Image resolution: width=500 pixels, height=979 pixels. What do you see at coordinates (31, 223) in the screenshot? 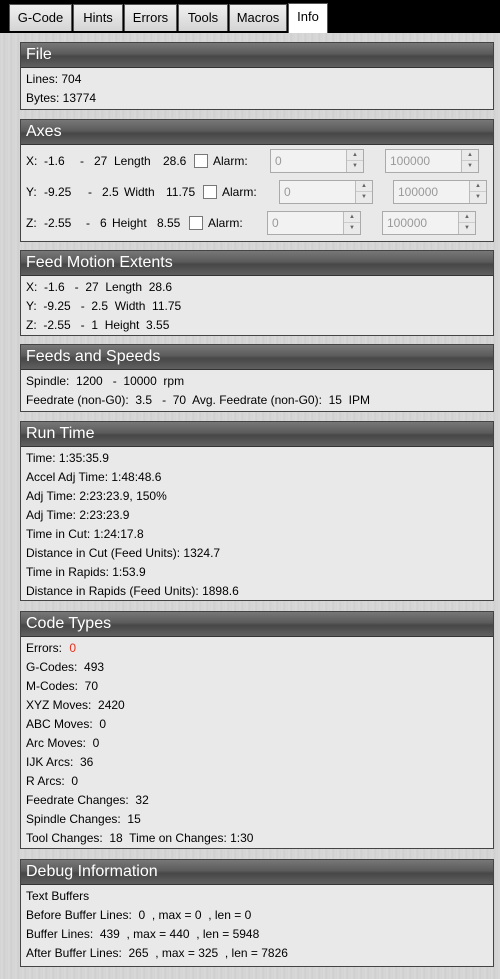
I see `axis-label: Z:` at bounding box center [31, 223].